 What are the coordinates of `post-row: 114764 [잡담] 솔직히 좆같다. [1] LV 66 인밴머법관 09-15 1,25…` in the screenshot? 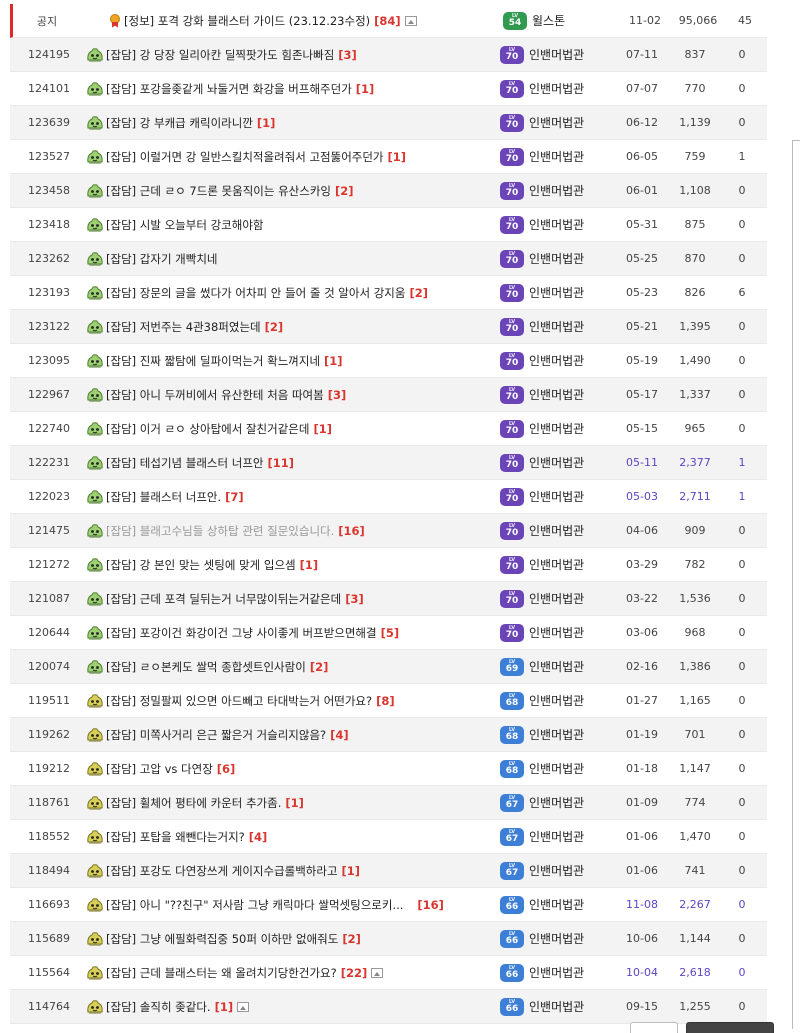 It's located at (388, 1007).